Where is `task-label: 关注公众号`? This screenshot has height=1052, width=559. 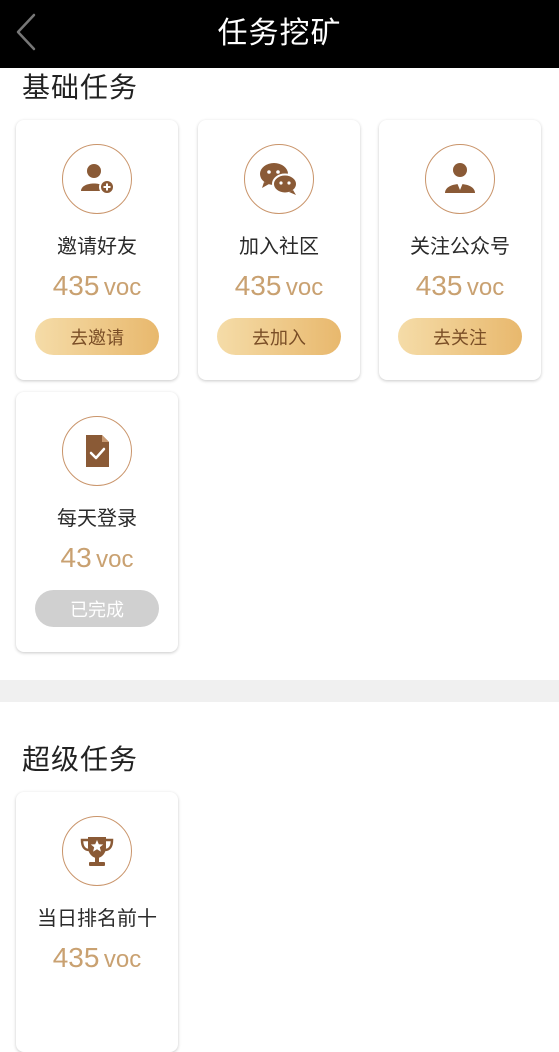 task-label: 关注公众号 is located at coordinates (460, 246).